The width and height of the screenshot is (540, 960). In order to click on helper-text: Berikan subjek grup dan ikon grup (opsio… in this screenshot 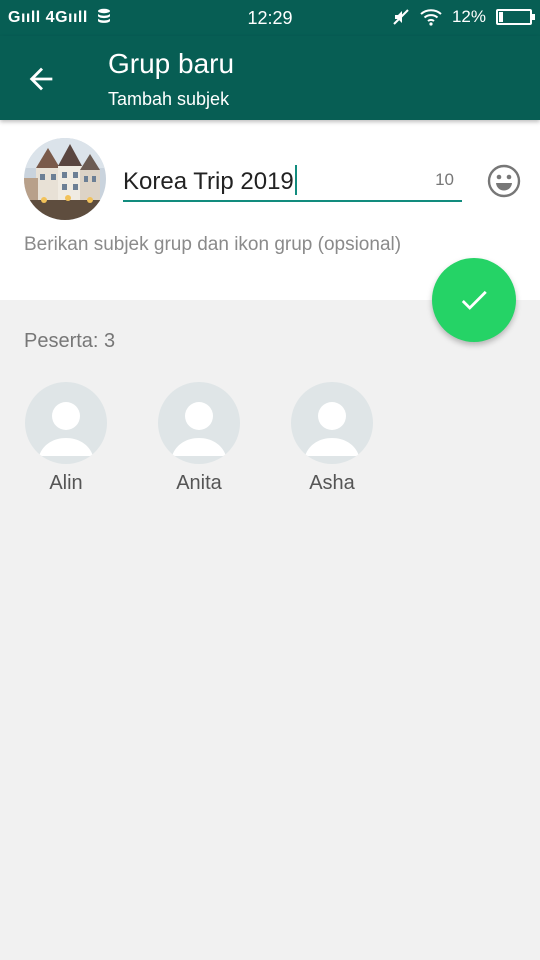, I will do `click(213, 244)`.